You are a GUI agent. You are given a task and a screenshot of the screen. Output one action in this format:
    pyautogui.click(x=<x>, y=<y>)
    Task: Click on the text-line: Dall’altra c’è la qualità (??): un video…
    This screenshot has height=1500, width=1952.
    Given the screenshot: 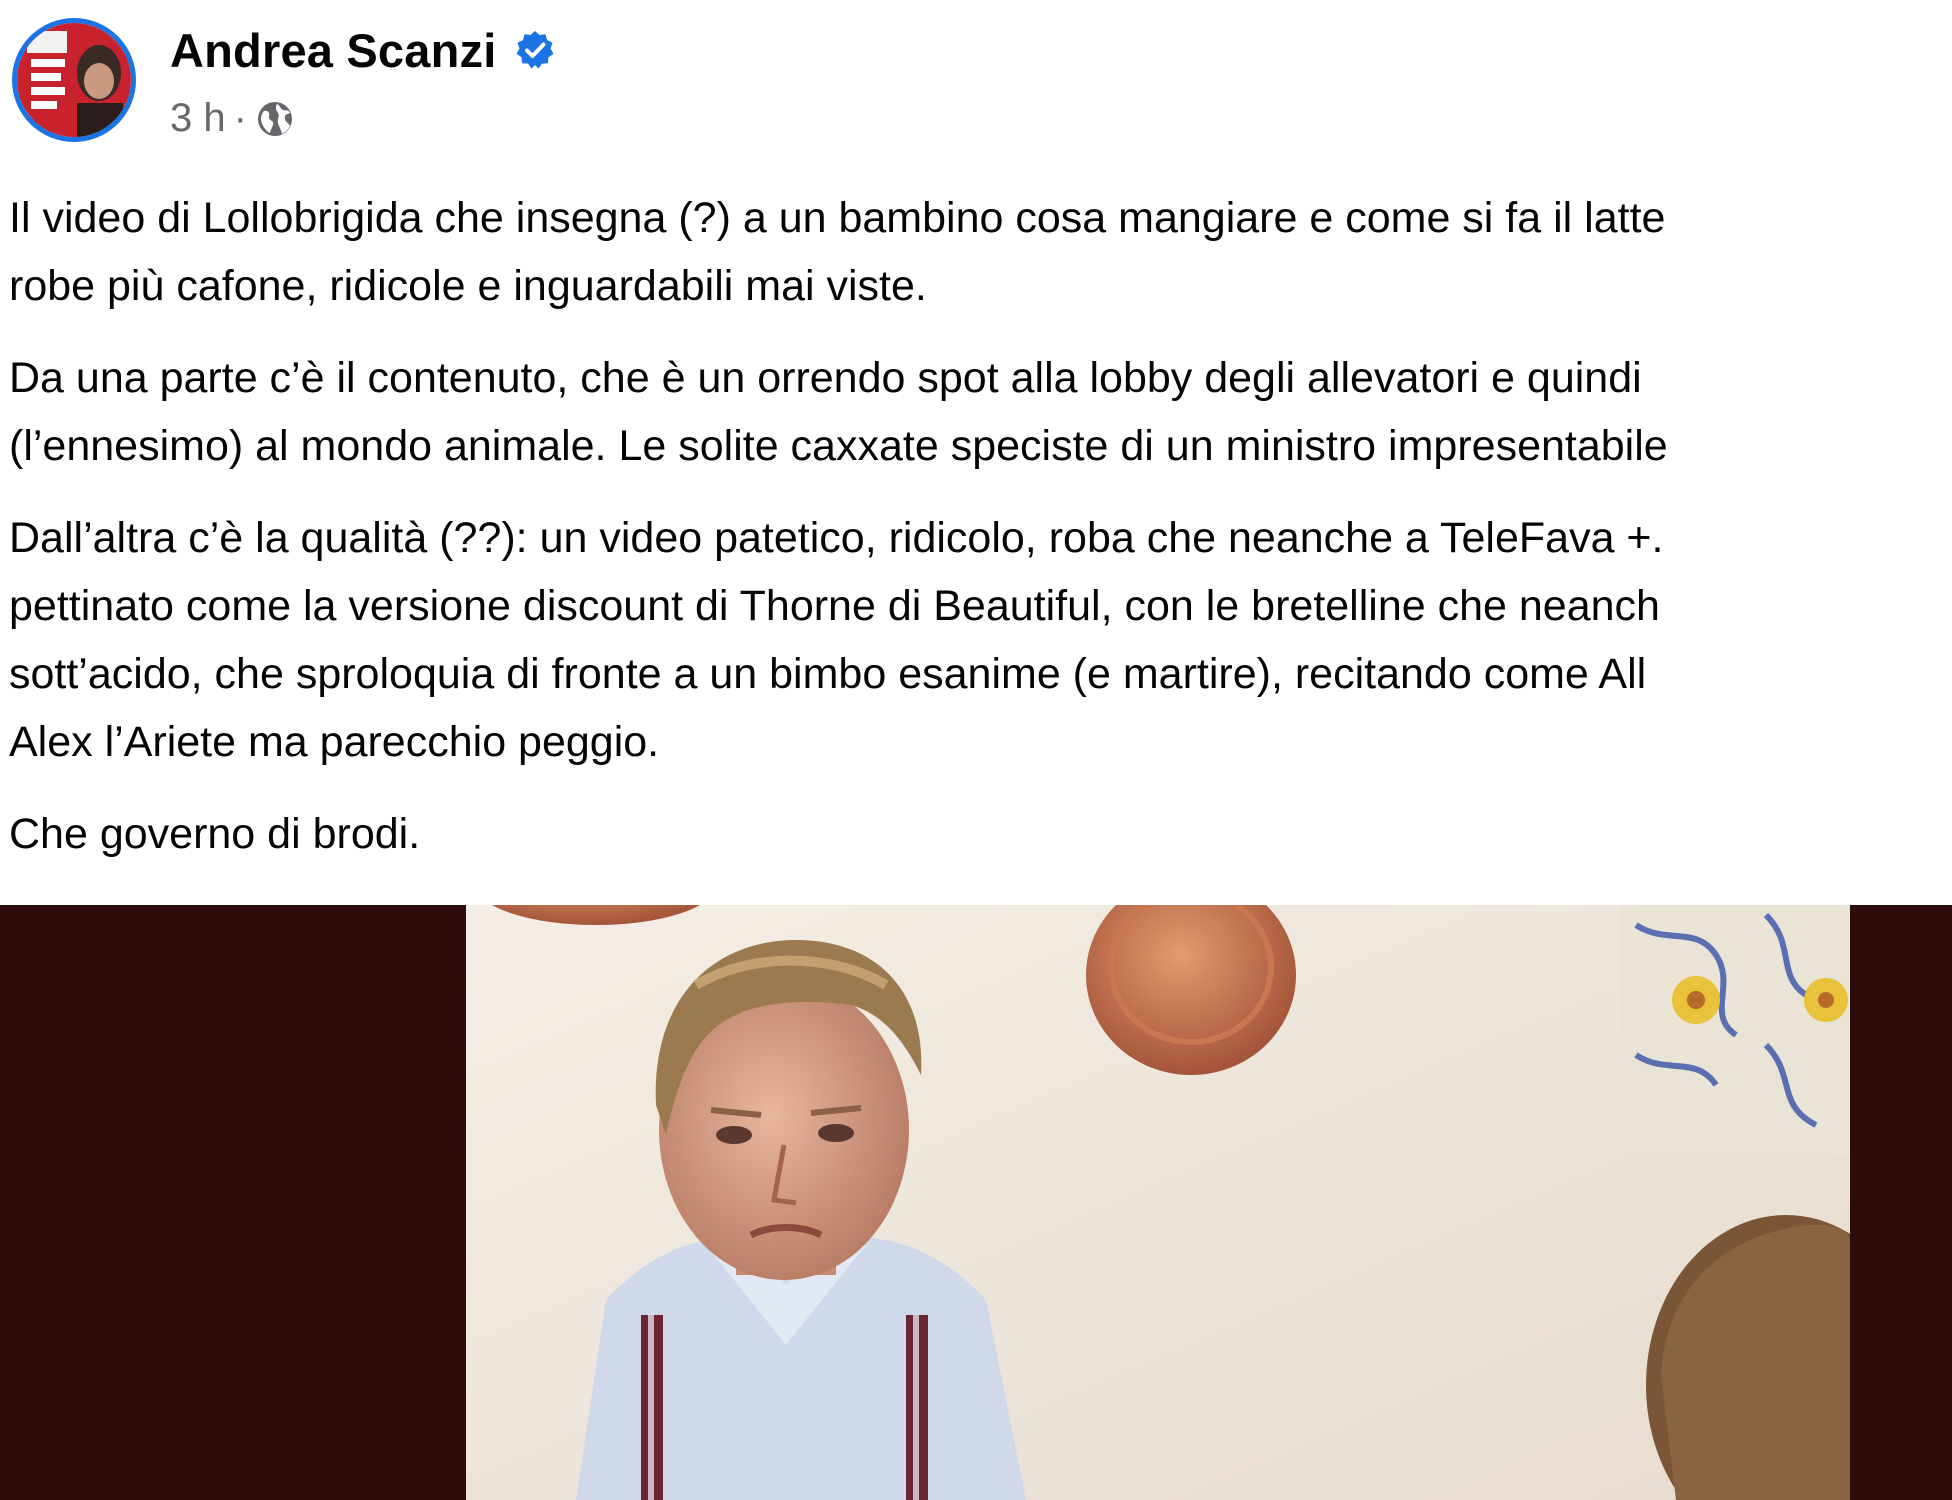 What is the action you would take?
    pyautogui.click(x=836, y=538)
    